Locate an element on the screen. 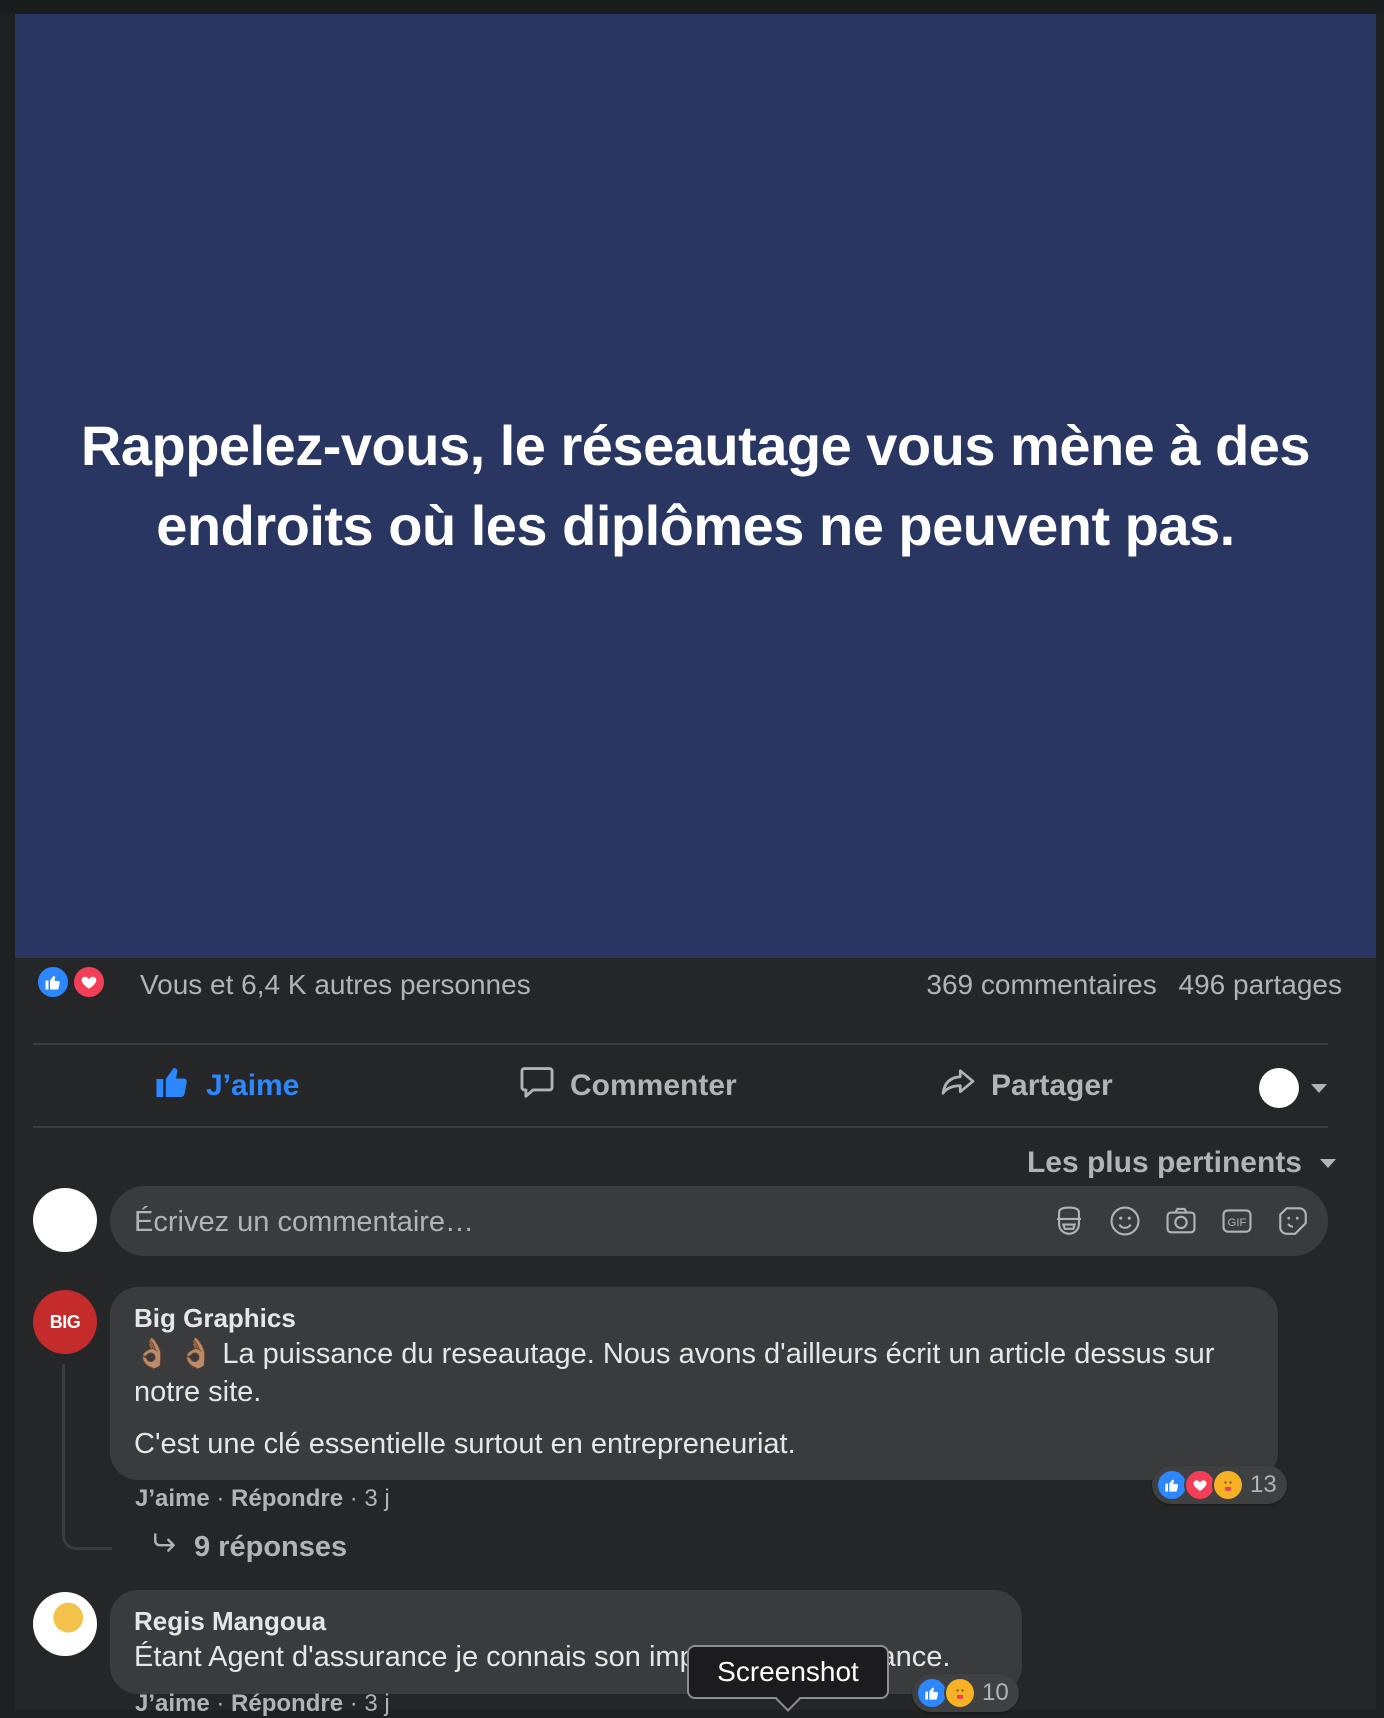 The image size is (1384, 1718). commenter-avatar is located at coordinates (65, 1624).